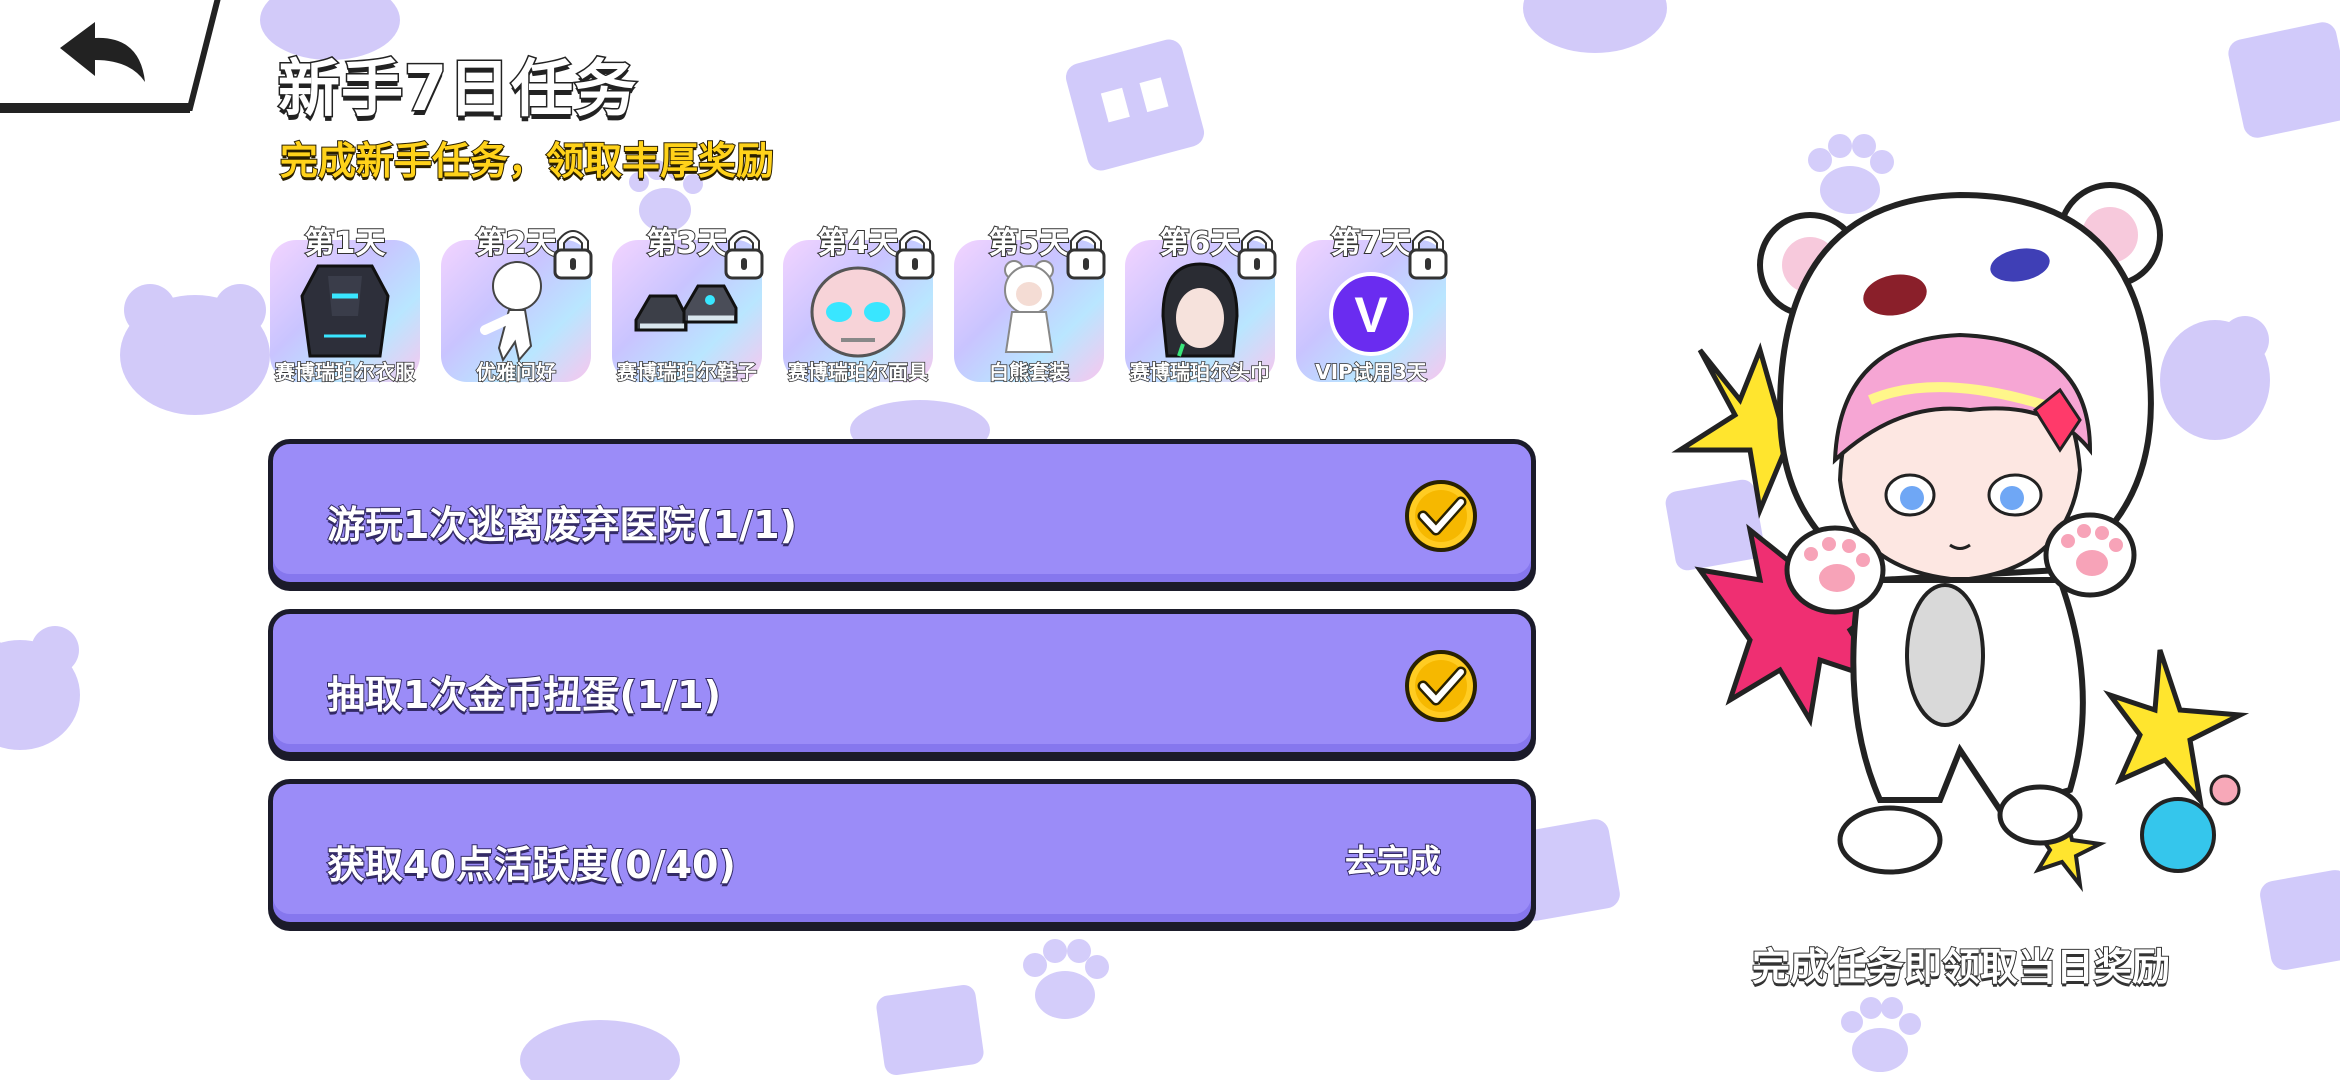 The height and width of the screenshot is (1080, 2340). I want to click on task-text: 游玩1次逃离废弃医院(1/1), so click(562, 525).